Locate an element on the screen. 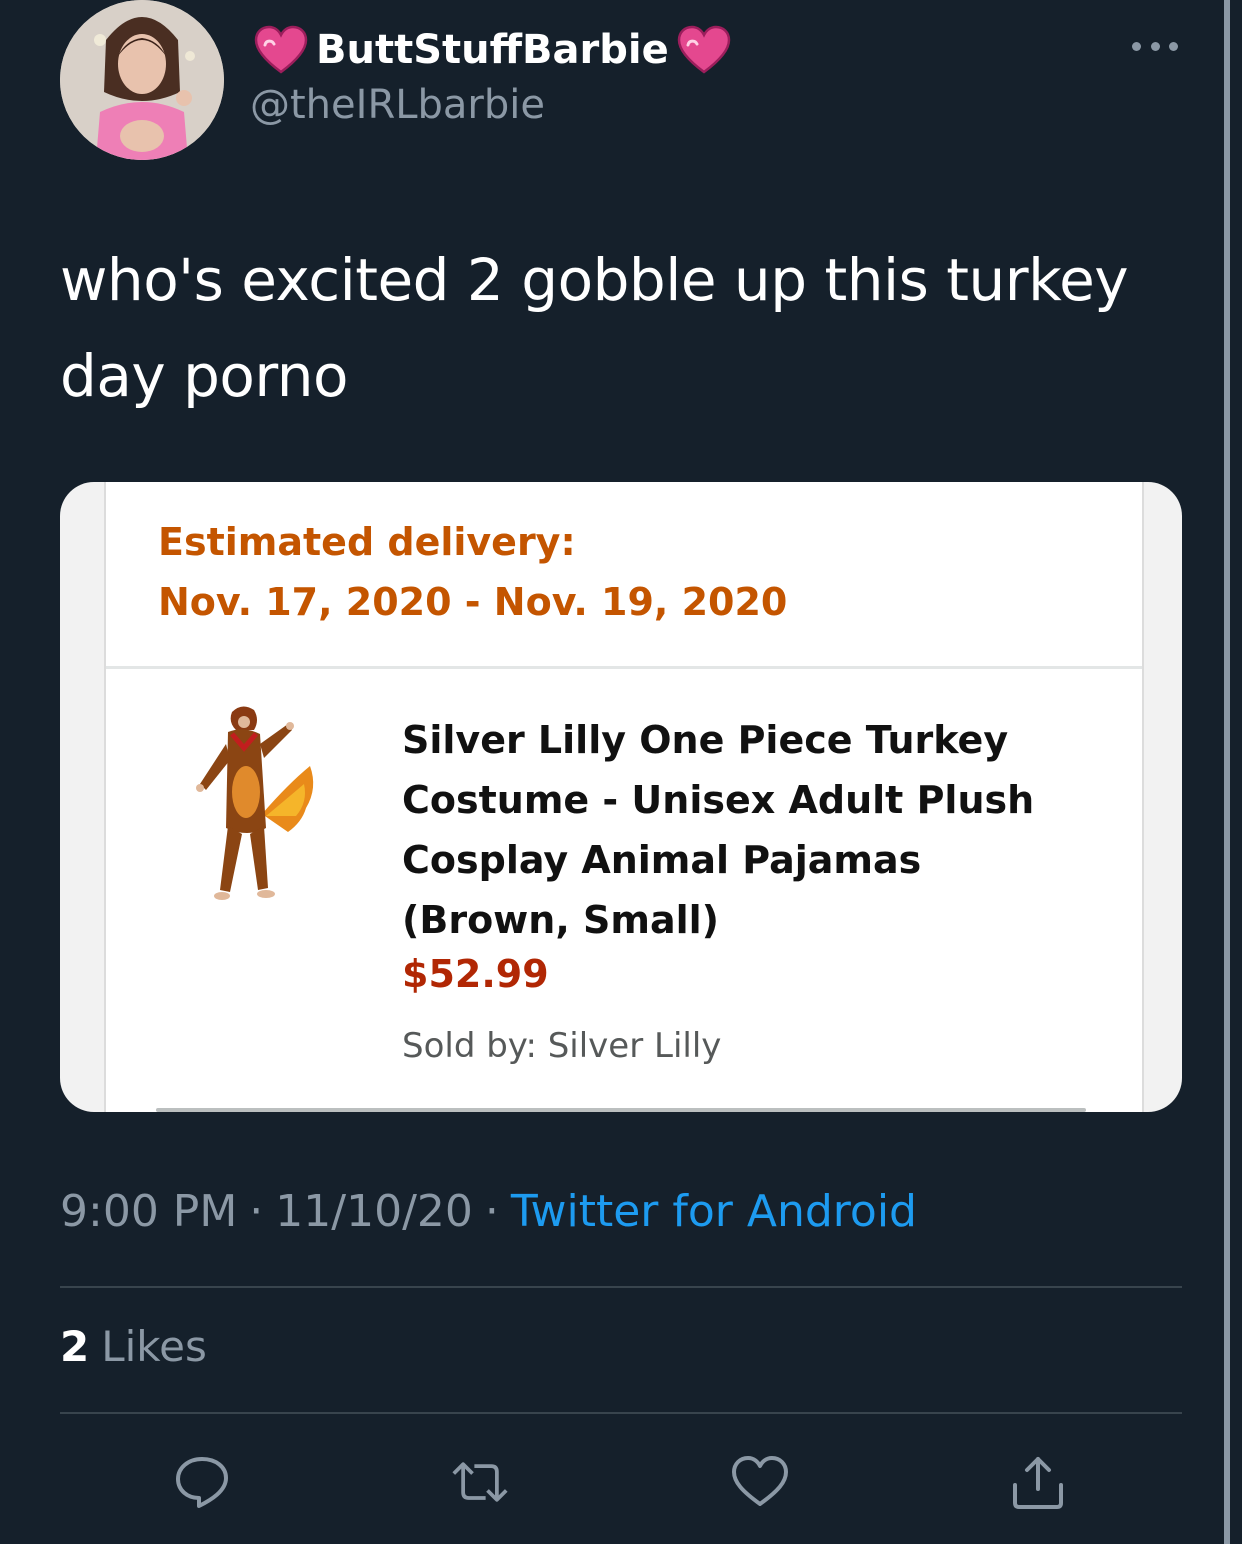 The height and width of the screenshot is (1544, 1242). share-icon is located at coordinates (1038, 1483).